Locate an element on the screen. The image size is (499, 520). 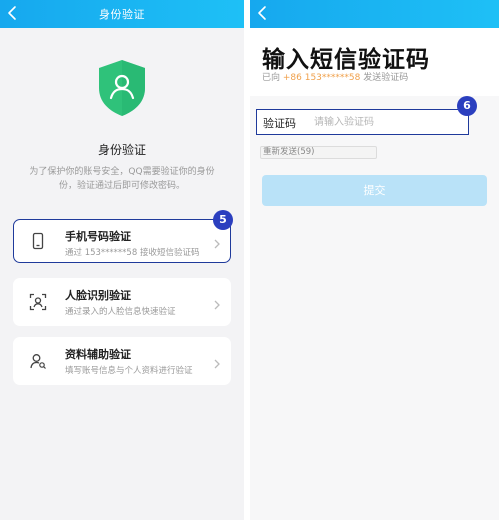
phone-number: +86 153******58 is located at coordinates (321, 78).